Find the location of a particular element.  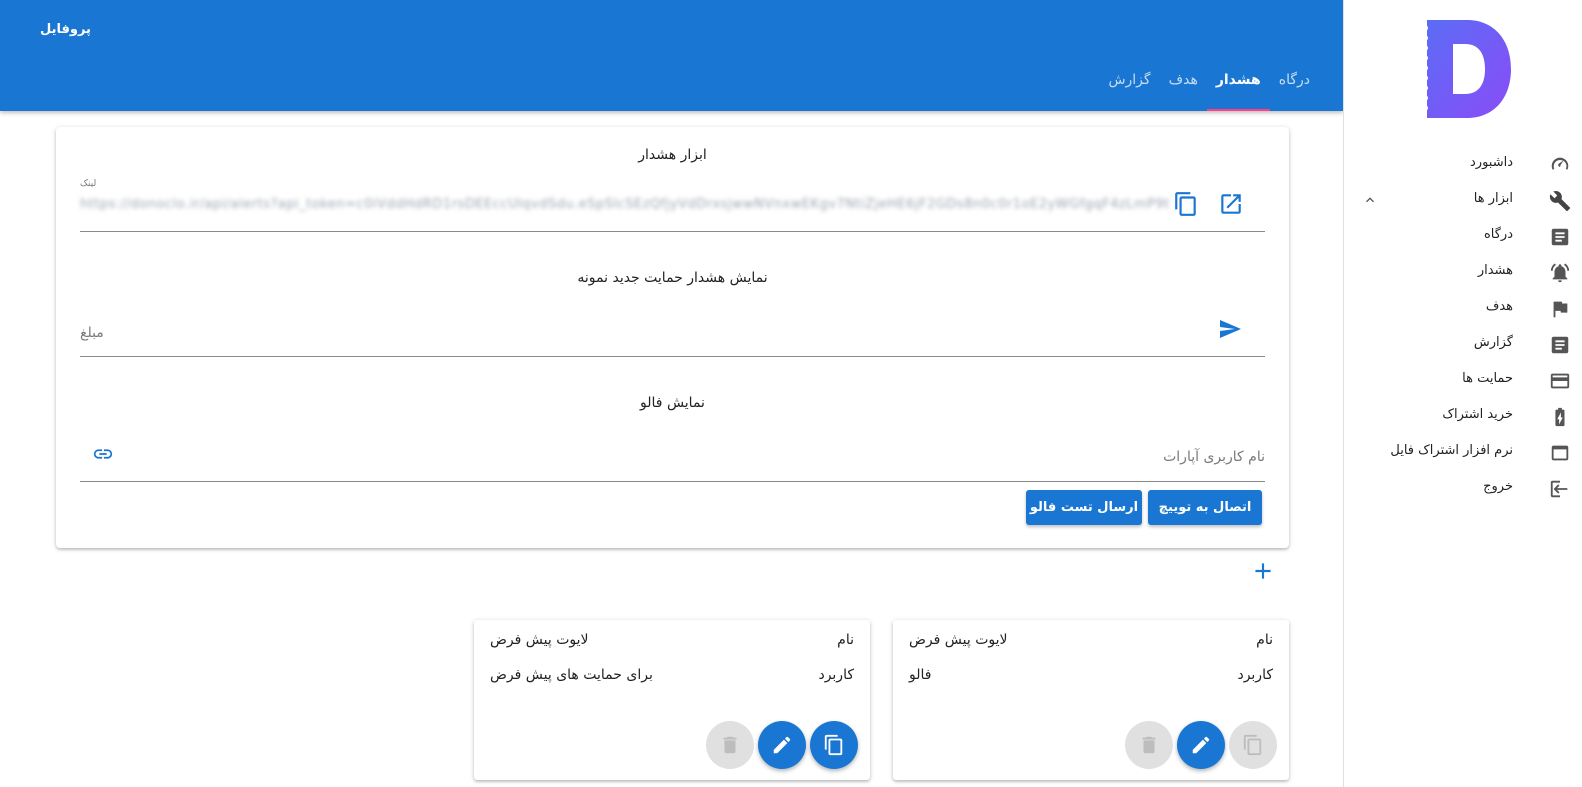

sidebar-item-subscription: خرید اشتراک is located at coordinates (1463, 416).